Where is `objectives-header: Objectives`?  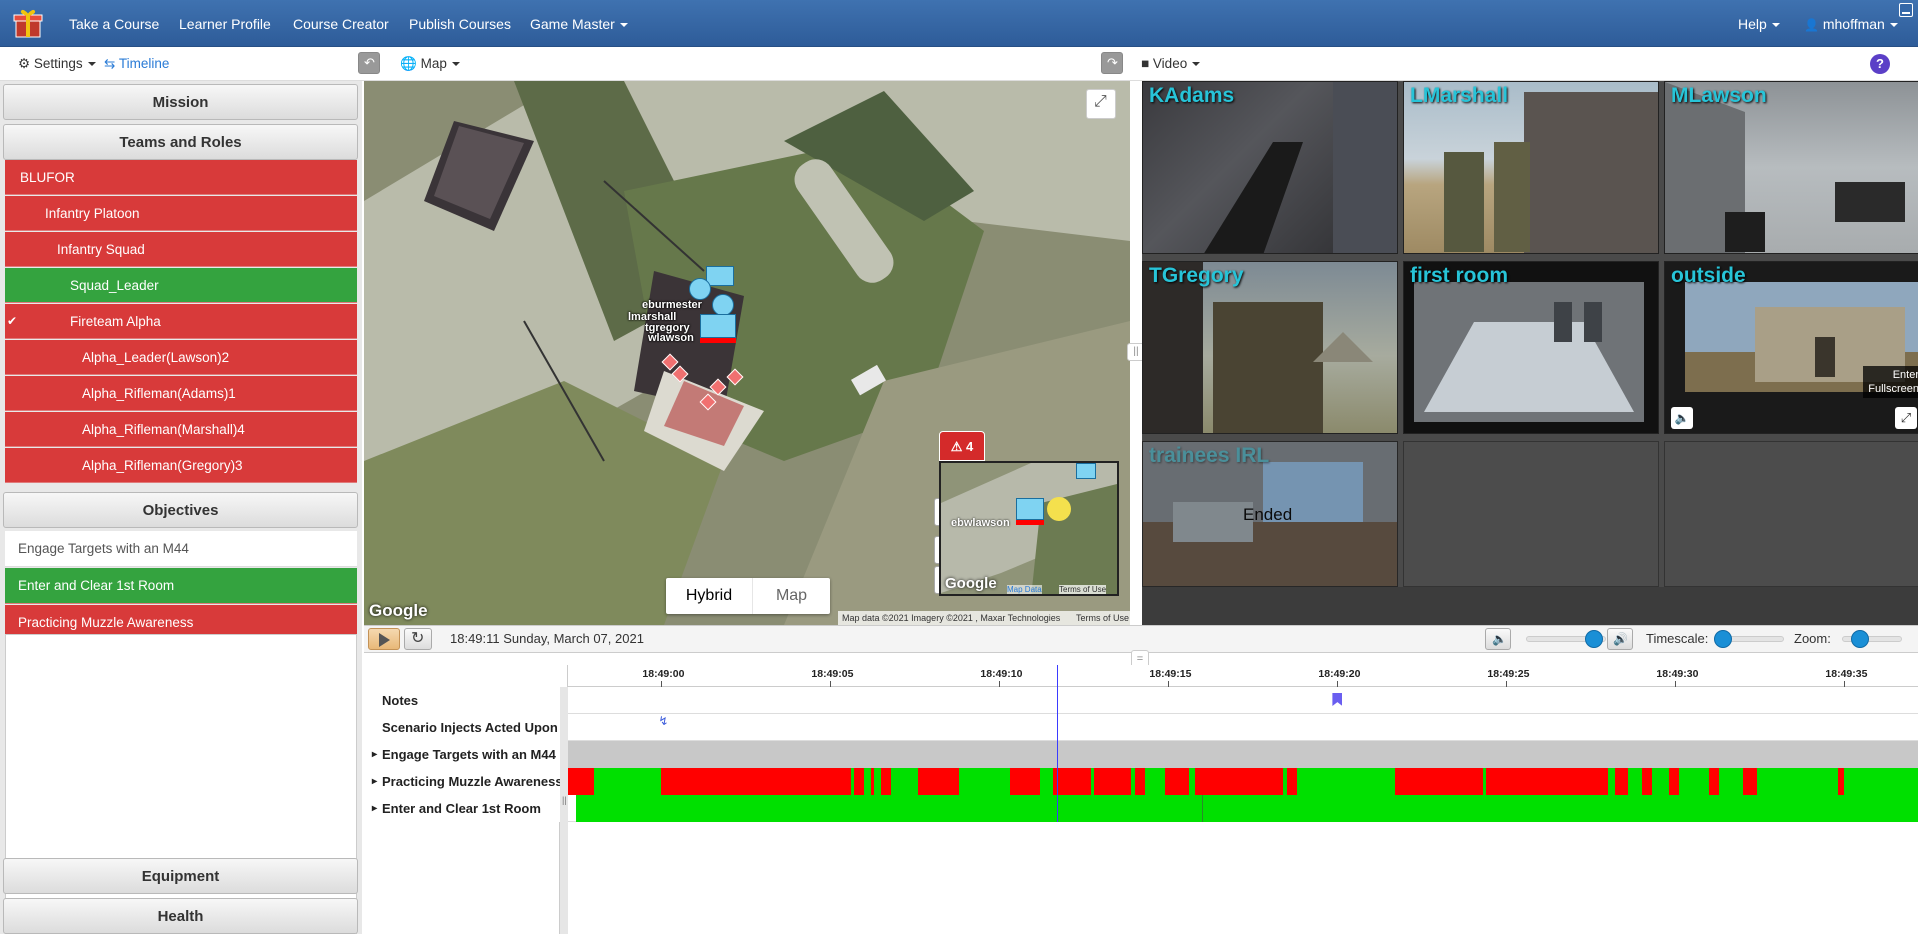
objectives-header: Objectives is located at coordinates (180, 510).